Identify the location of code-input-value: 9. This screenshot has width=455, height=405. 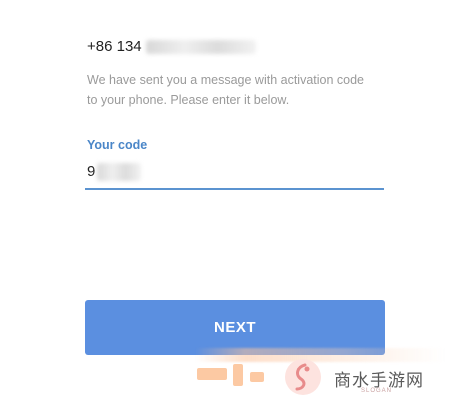
(90, 171).